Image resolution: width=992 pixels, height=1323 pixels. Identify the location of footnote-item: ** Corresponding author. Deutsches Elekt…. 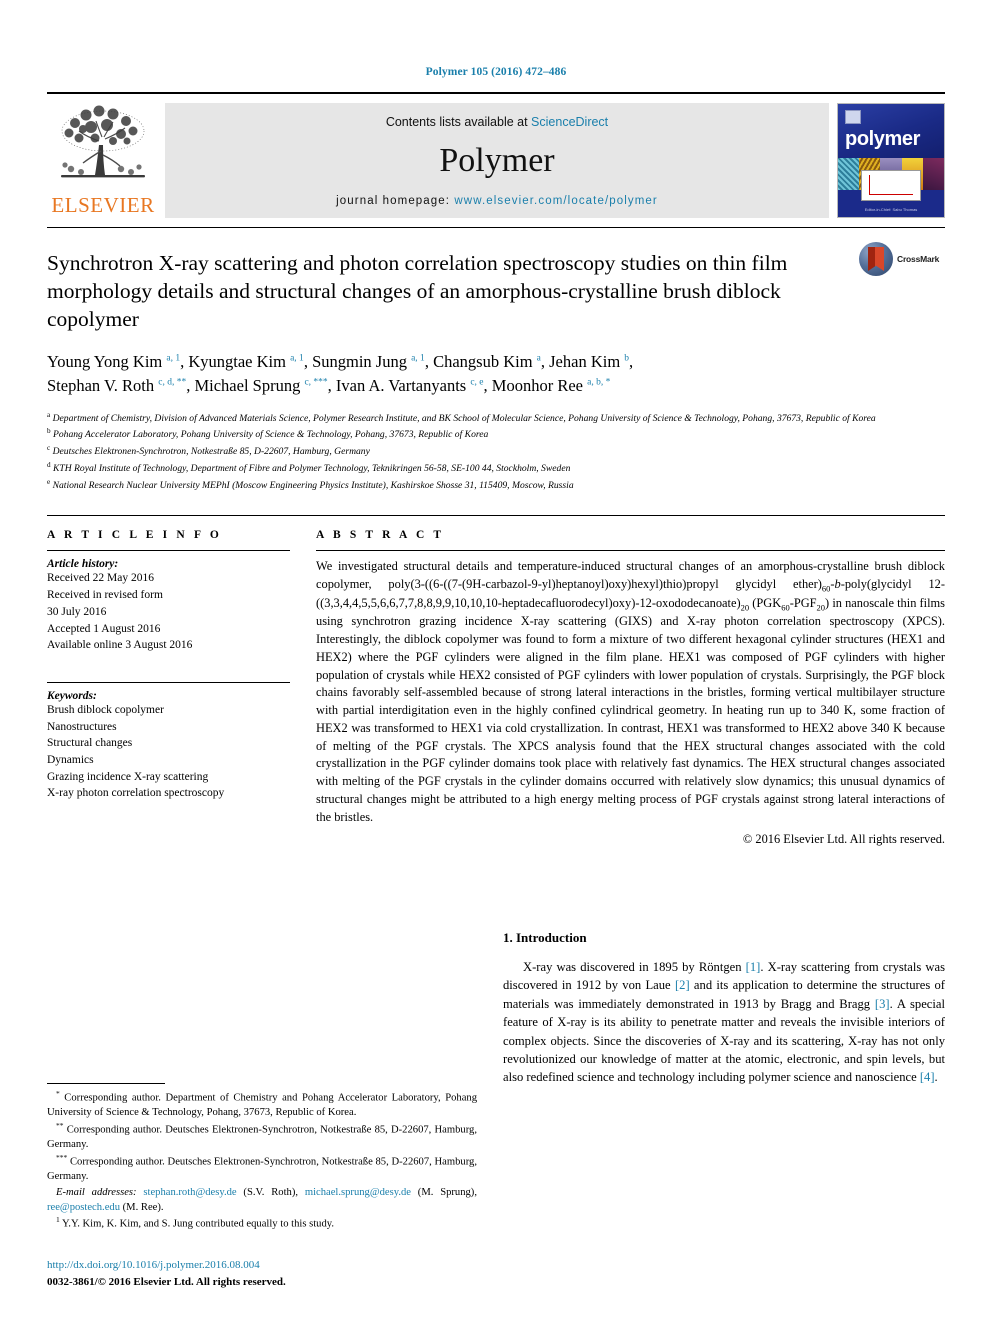
(262, 1135).